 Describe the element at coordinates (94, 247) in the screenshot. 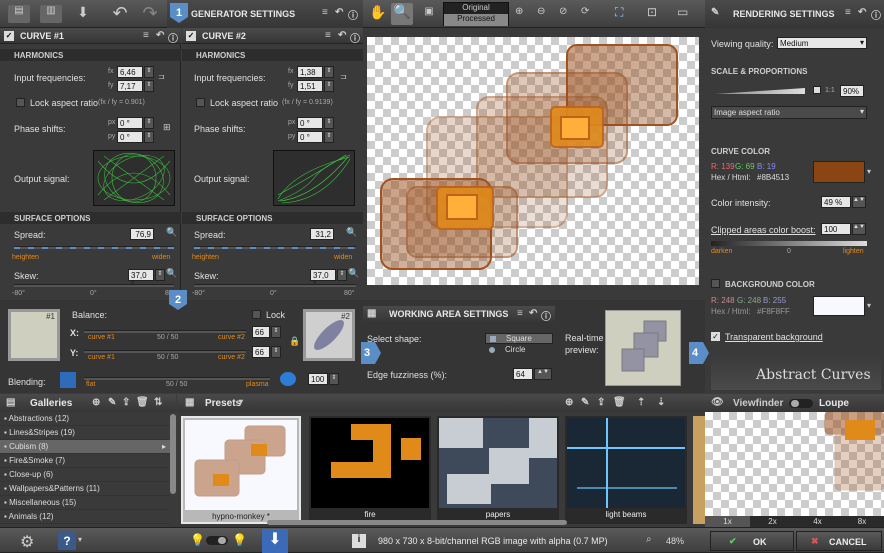

I see `curve1-spread-slider` at that location.